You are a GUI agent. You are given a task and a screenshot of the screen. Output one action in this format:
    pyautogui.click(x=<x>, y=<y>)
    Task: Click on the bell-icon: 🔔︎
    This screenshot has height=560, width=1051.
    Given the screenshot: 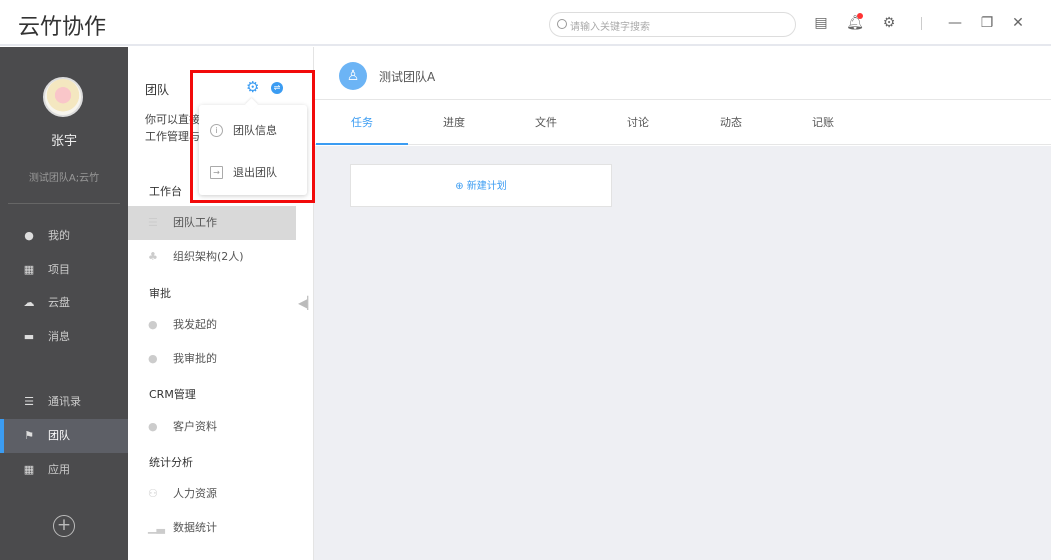 What is the action you would take?
    pyautogui.click(x=855, y=22)
    